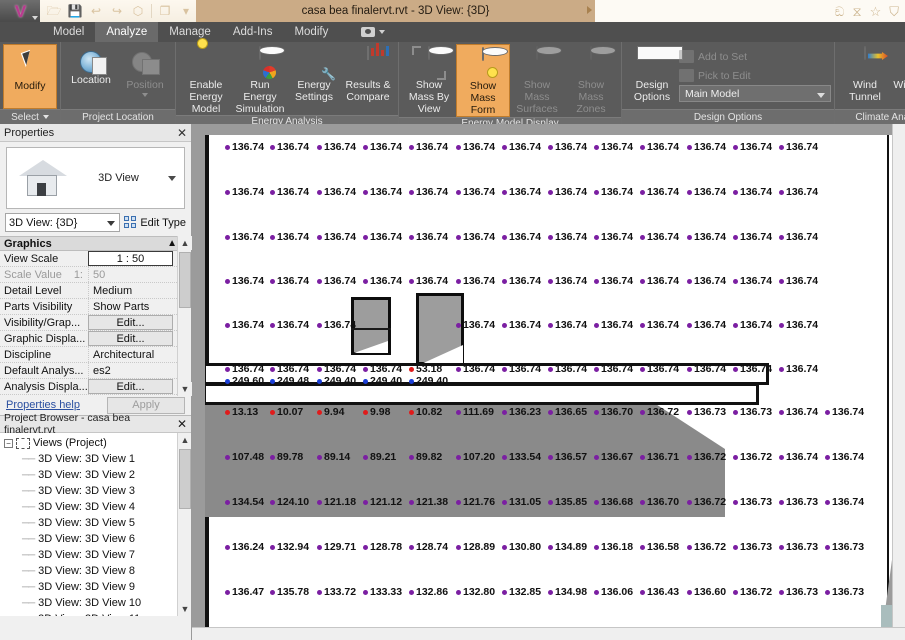 This screenshot has width=905, height=640. Describe the element at coordinates (130, 290) in the screenshot. I see `property-value: Medium` at that location.